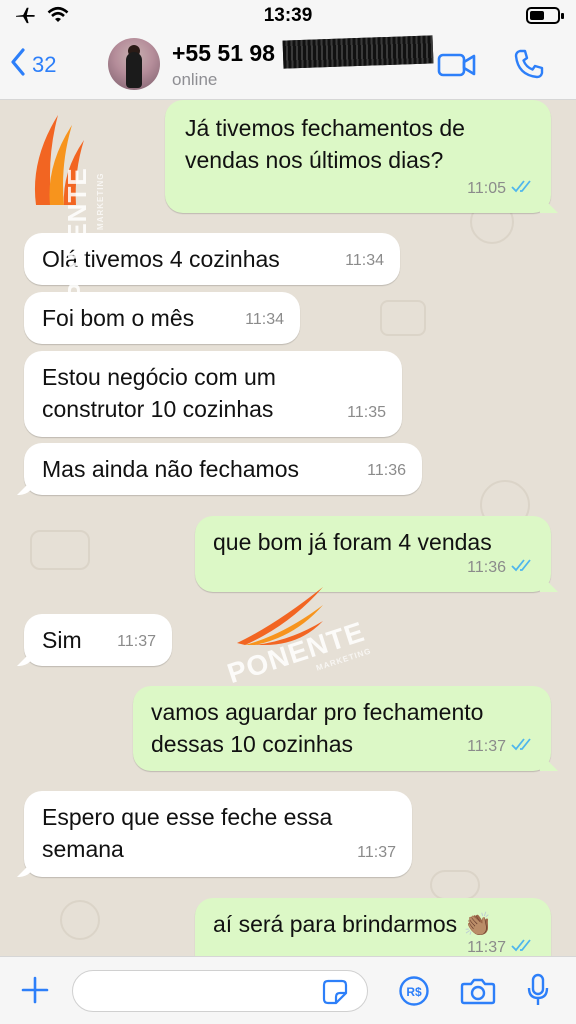 The image size is (576, 1024). Describe the element at coordinates (158, 409) in the screenshot. I see `message-text: construtor 10 cozinhas` at that location.